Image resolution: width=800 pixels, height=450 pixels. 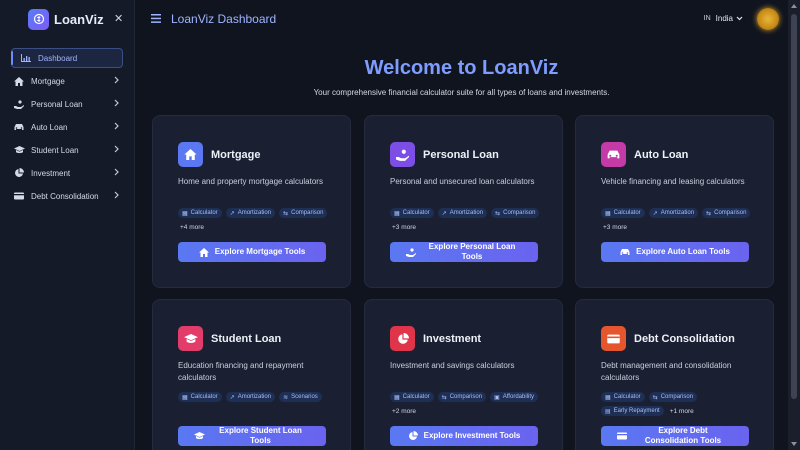 What do you see at coordinates (156, 19) in the screenshot?
I see `menu-icon` at bounding box center [156, 19].